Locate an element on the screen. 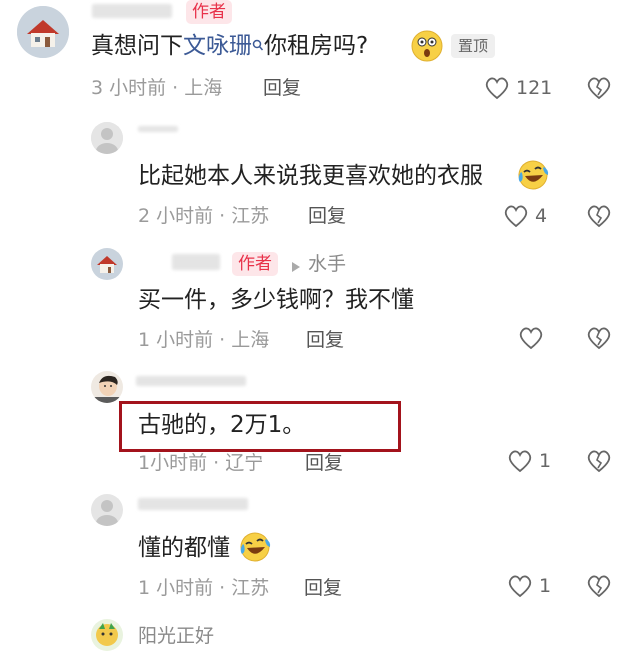 This screenshot has height=651, width=640. comment-time: 3 小时前 · 上海 is located at coordinates (157, 88).